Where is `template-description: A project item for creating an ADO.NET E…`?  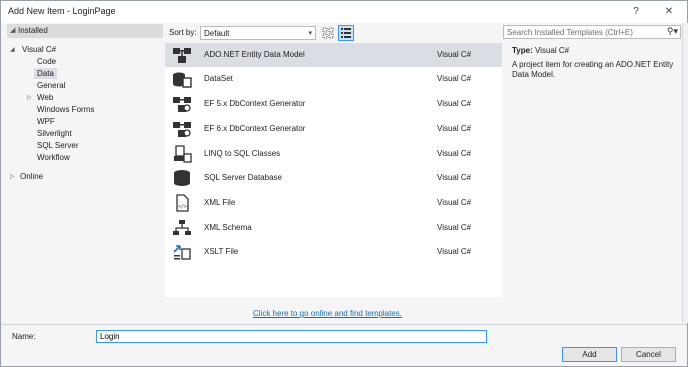
template-description: A project item for creating an ADO.NET E… is located at coordinates (593, 69).